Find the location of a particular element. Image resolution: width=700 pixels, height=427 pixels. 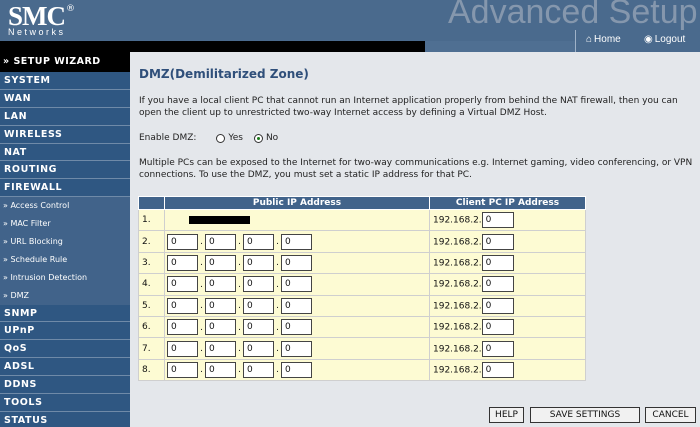

table-header-row: Public IP Address Client PC IP Address is located at coordinates (362, 203).